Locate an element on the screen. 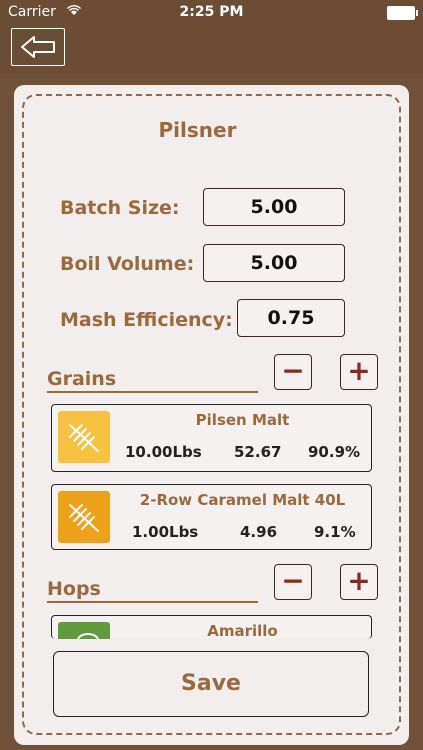  grain-weight: 10.00Lbs is located at coordinates (163, 452).